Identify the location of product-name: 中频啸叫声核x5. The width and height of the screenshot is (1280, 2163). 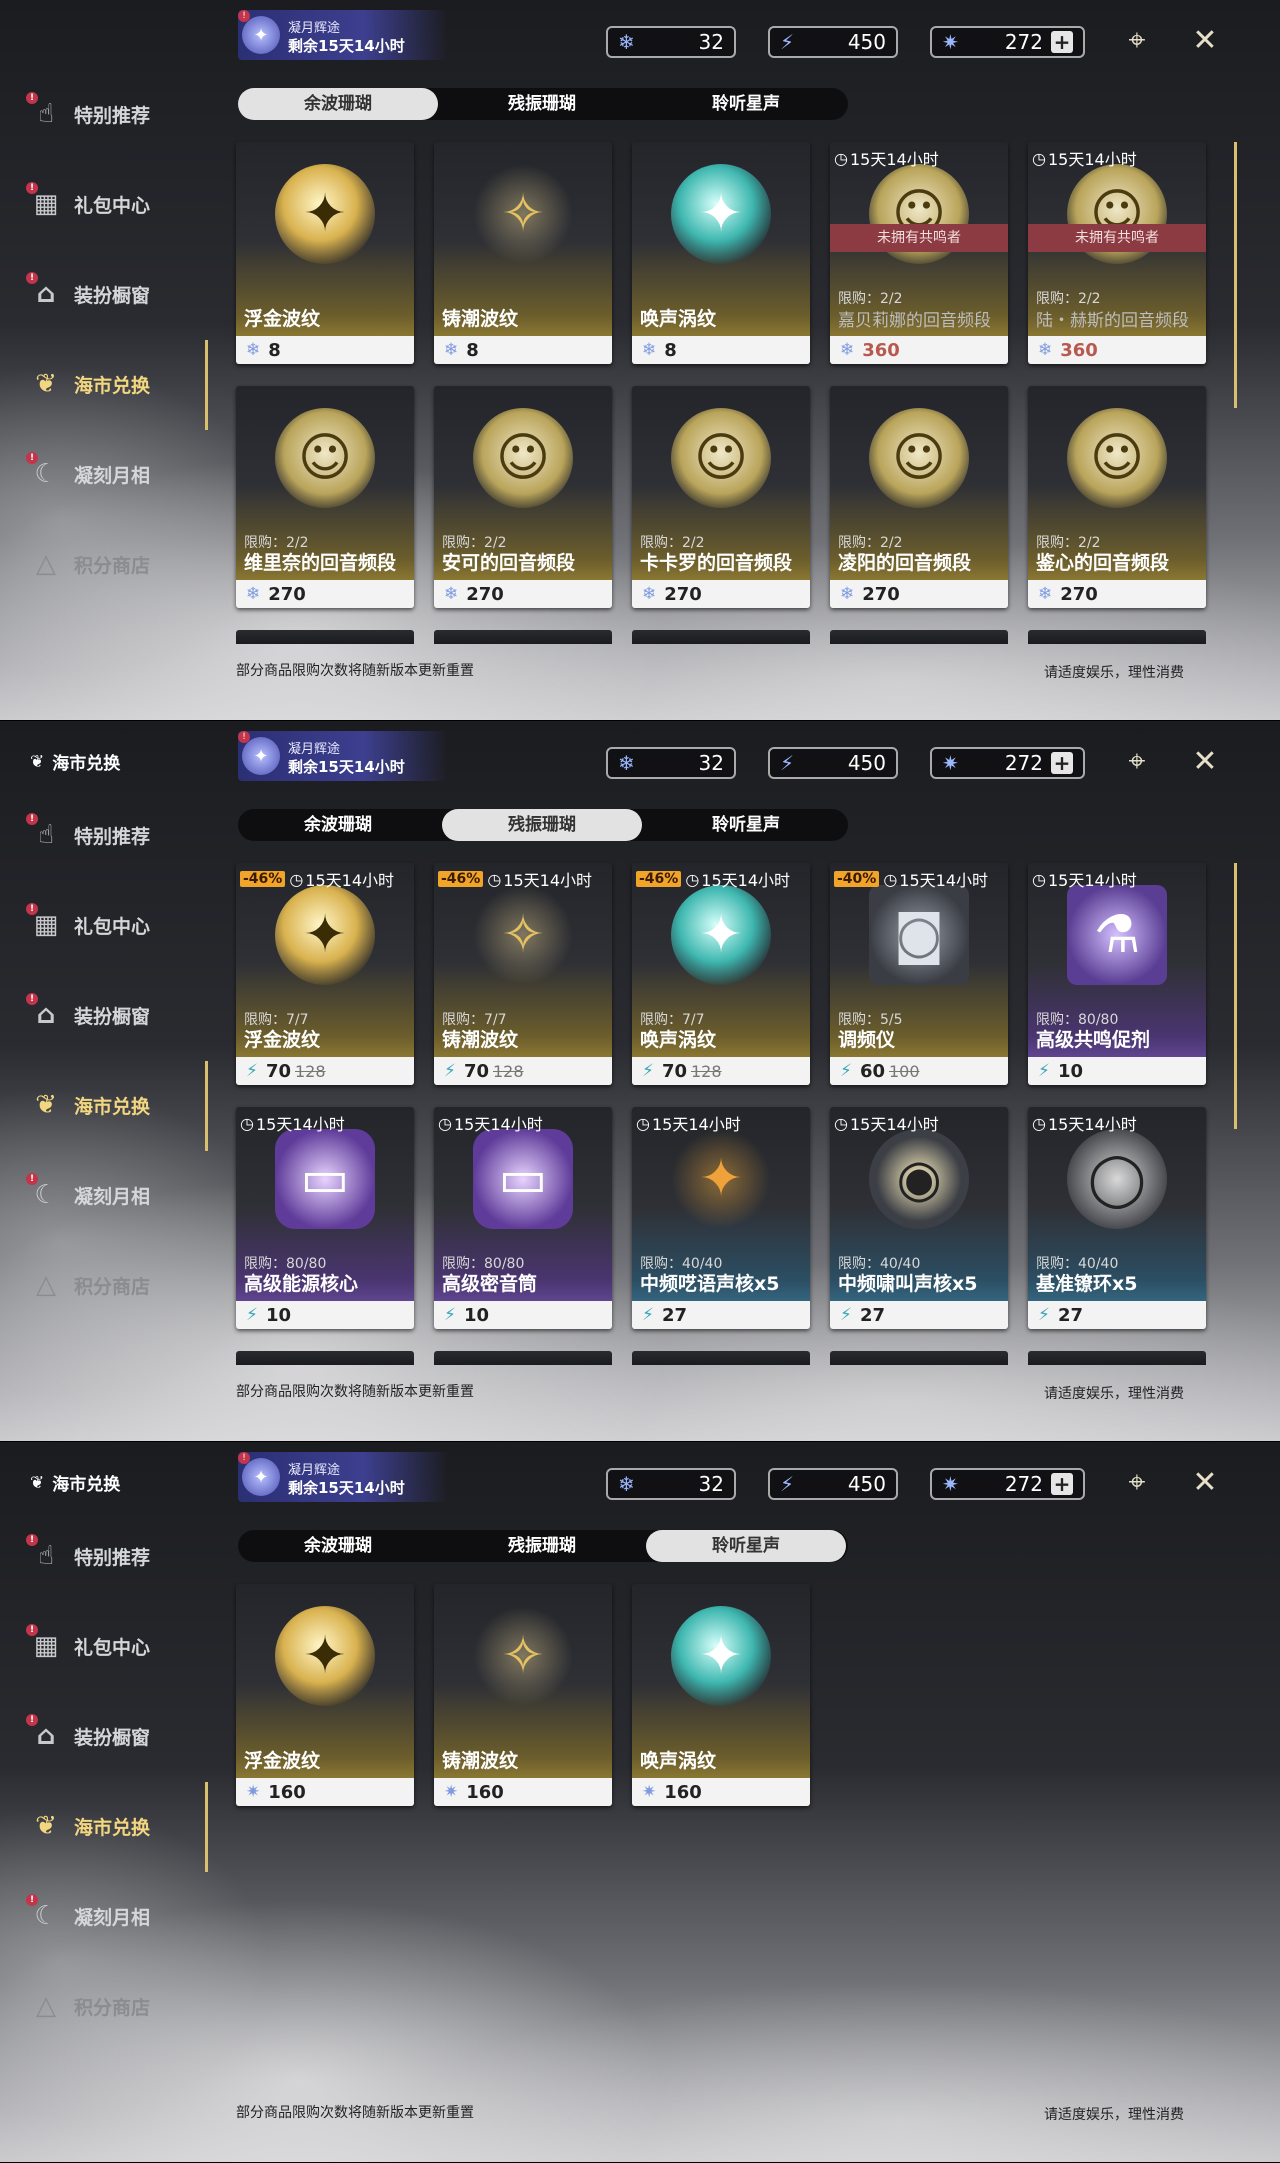
(908, 1284).